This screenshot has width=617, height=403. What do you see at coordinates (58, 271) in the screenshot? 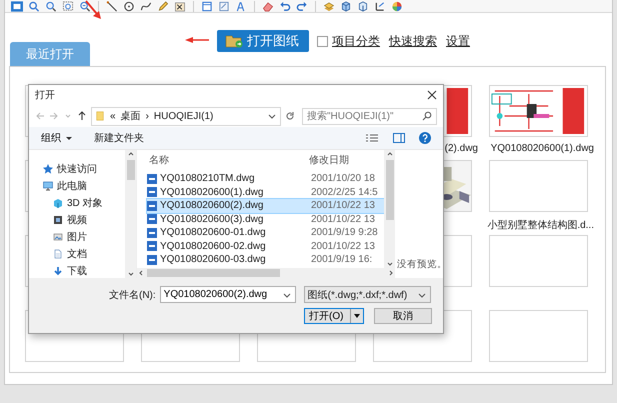
I see `download-icon` at bounding box center [58, 271].